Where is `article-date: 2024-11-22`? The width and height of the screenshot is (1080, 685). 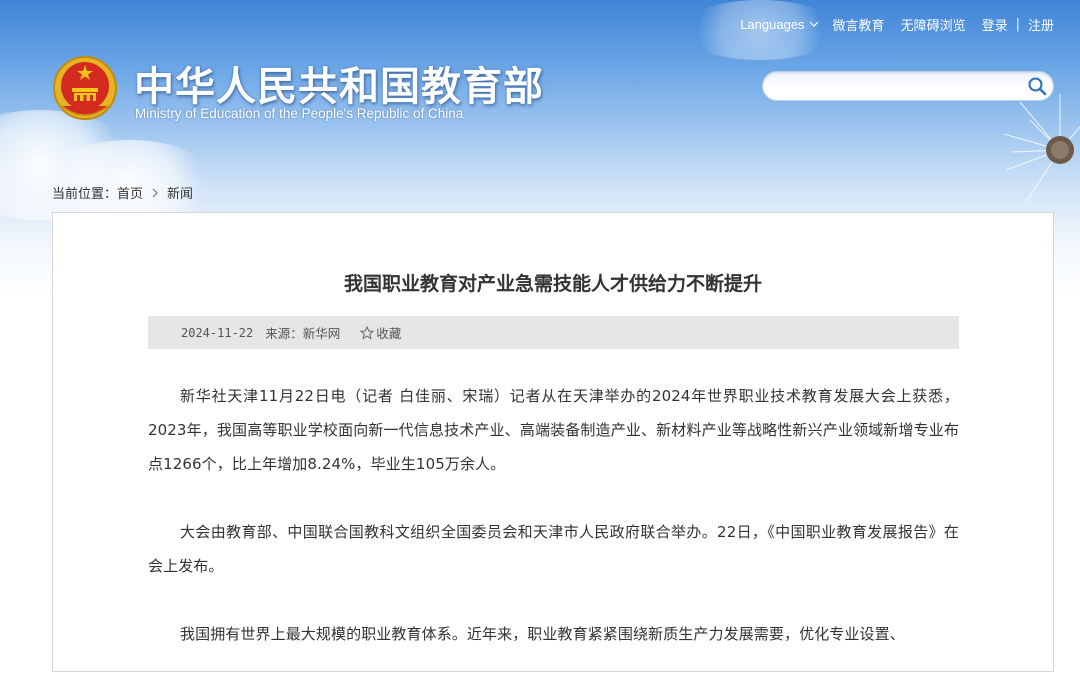
article-date: 2024-11-22 is located at coordinates (217, 332).